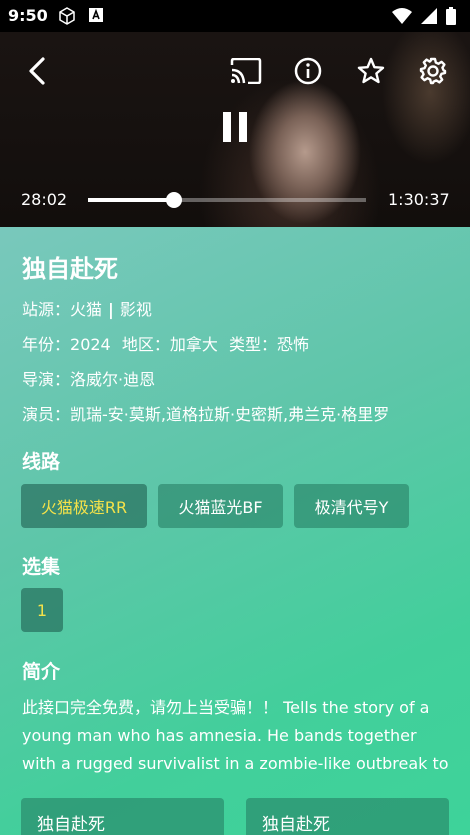  Describe the element at coordinates (451, 18) in the screenshot. I see `battery-icon` at that location.